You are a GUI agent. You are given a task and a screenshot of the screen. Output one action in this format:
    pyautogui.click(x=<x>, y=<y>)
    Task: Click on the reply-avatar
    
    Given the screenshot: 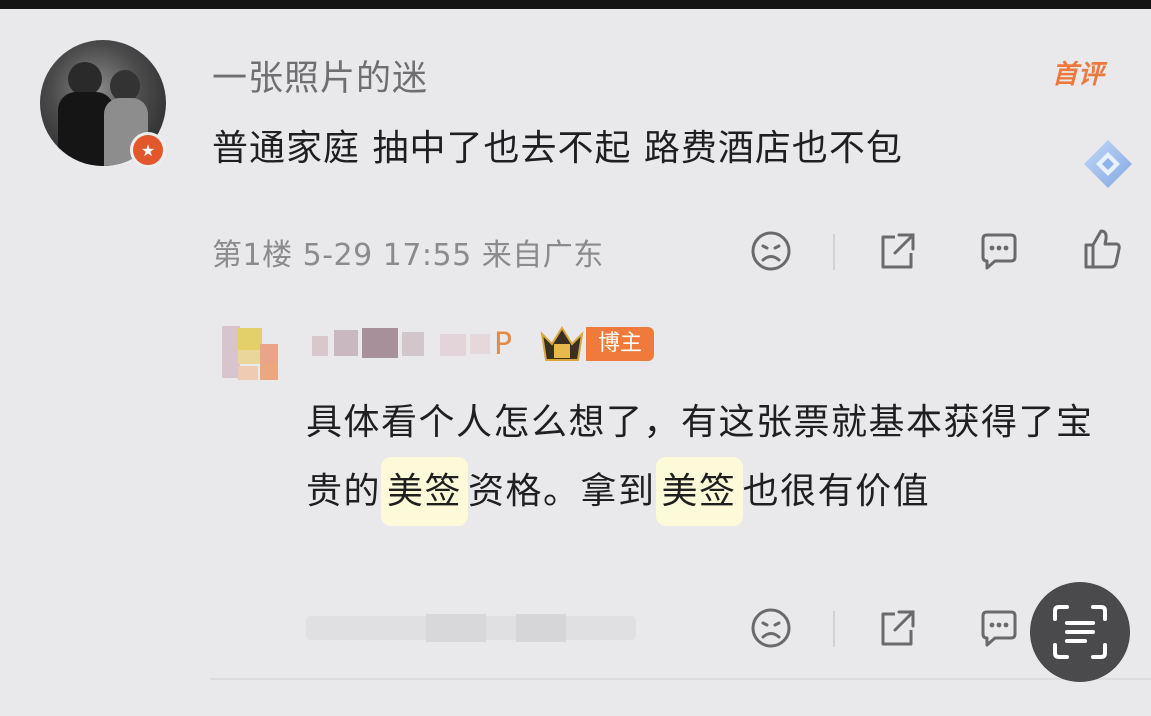 What is the action you would take?
    pyautogui.click(x=251, y=354)
    